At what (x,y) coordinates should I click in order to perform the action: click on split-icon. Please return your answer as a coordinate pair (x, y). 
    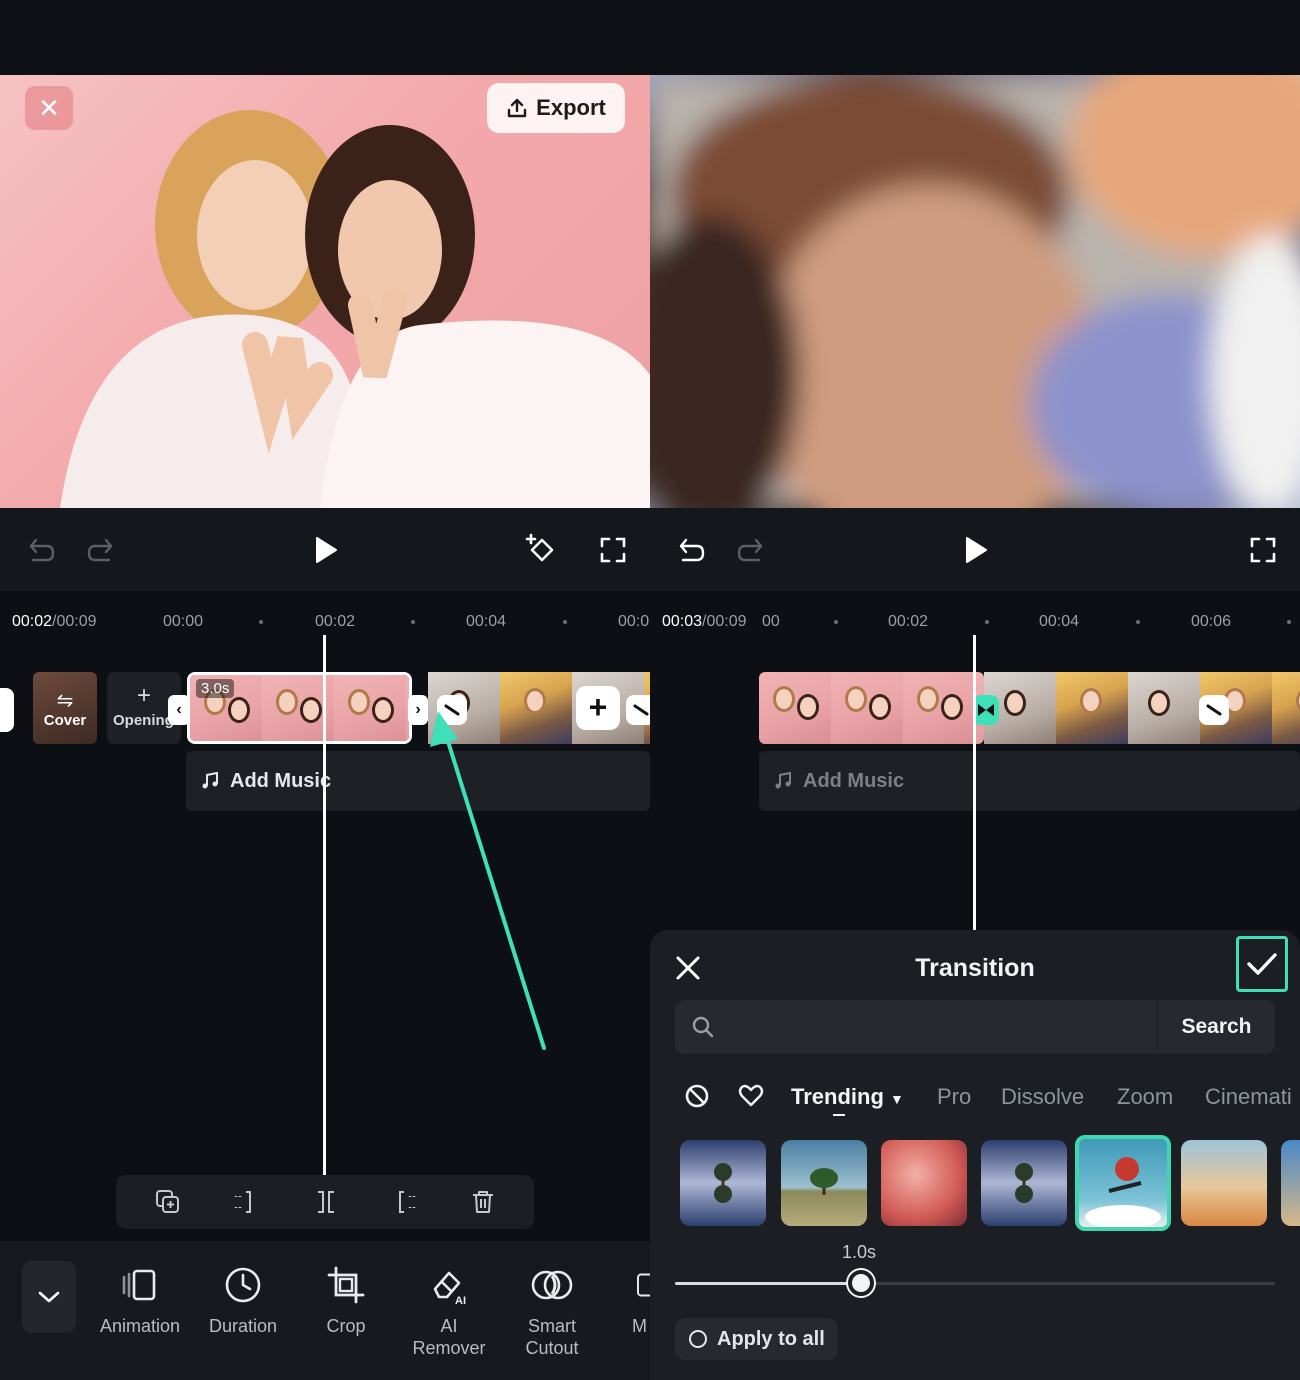
    Looking at the image, I should click on (326, 1202).